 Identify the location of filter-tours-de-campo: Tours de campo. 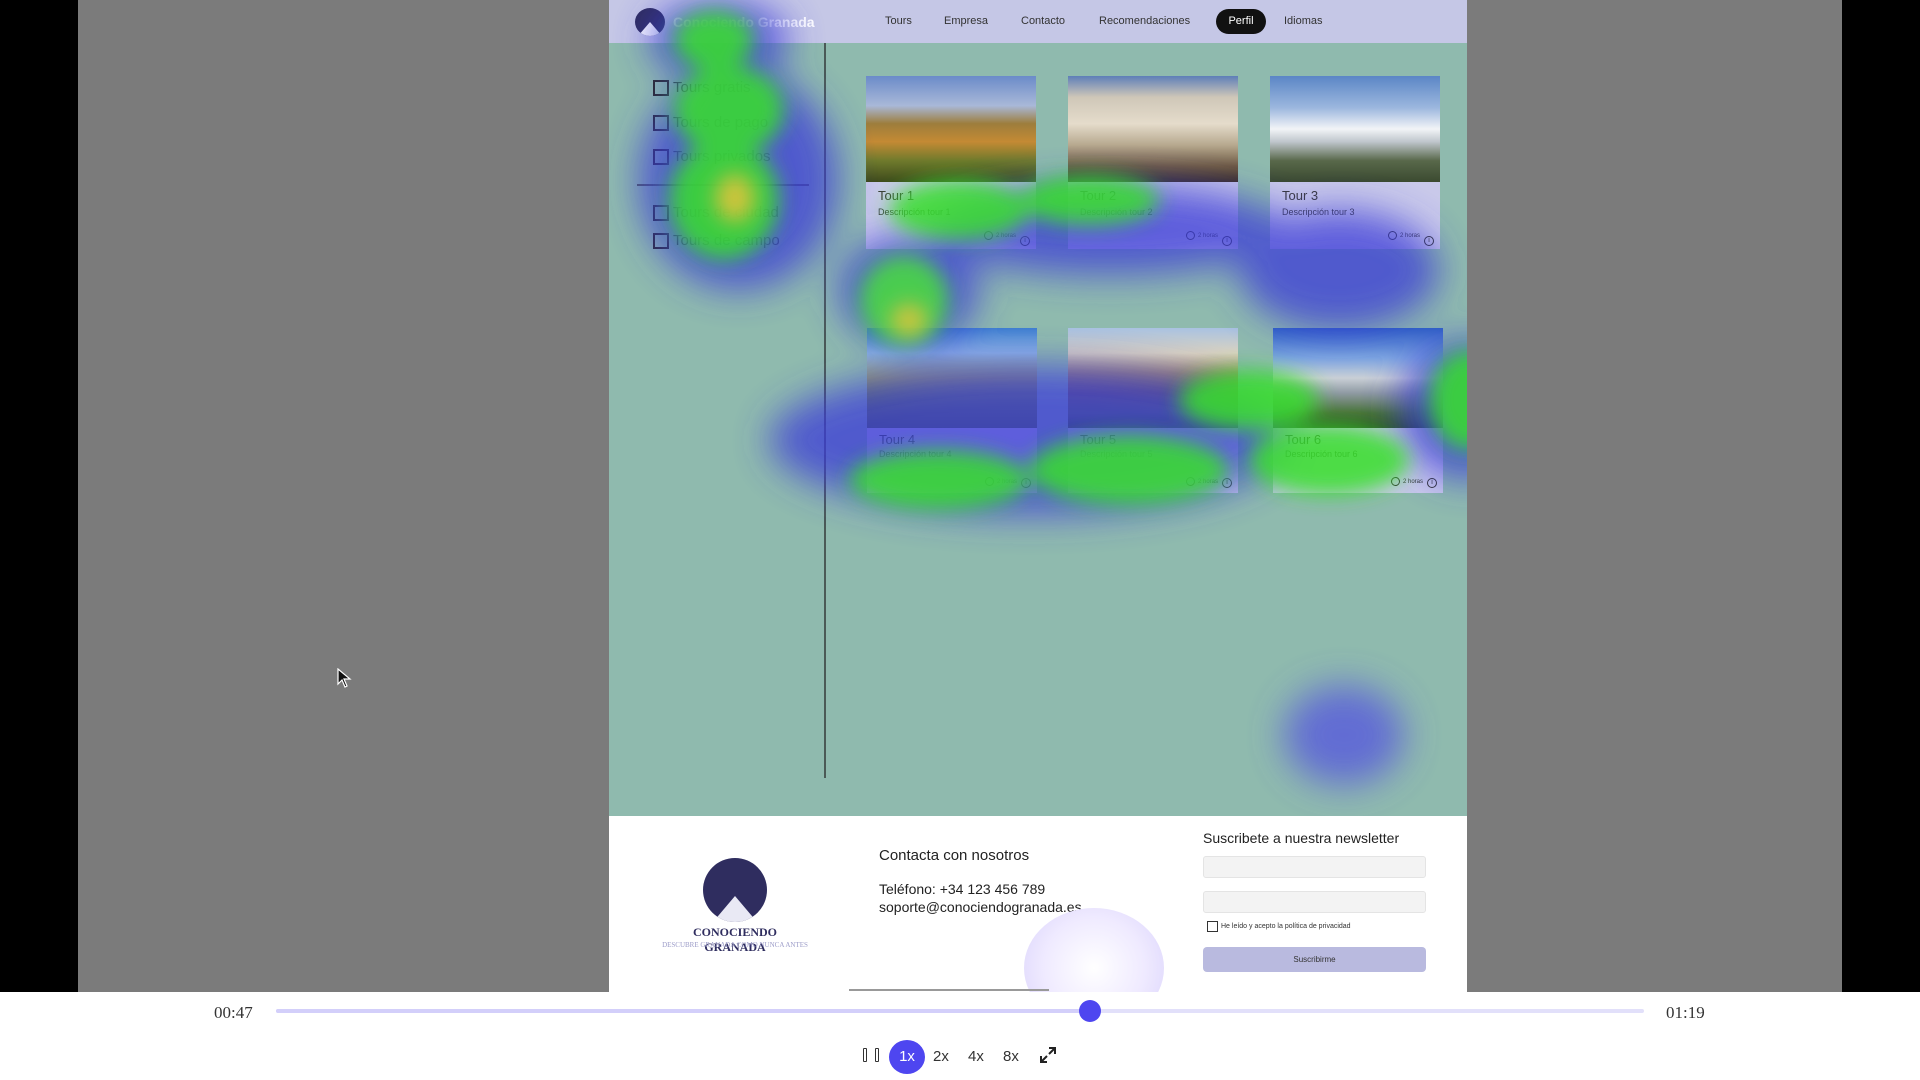
(716, 240).